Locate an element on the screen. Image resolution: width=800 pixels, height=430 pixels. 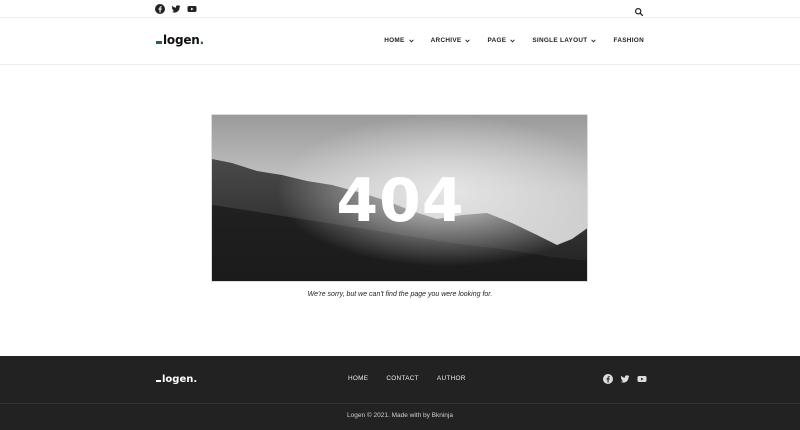
site-logo: logen . is located at coordinates (180, 40).